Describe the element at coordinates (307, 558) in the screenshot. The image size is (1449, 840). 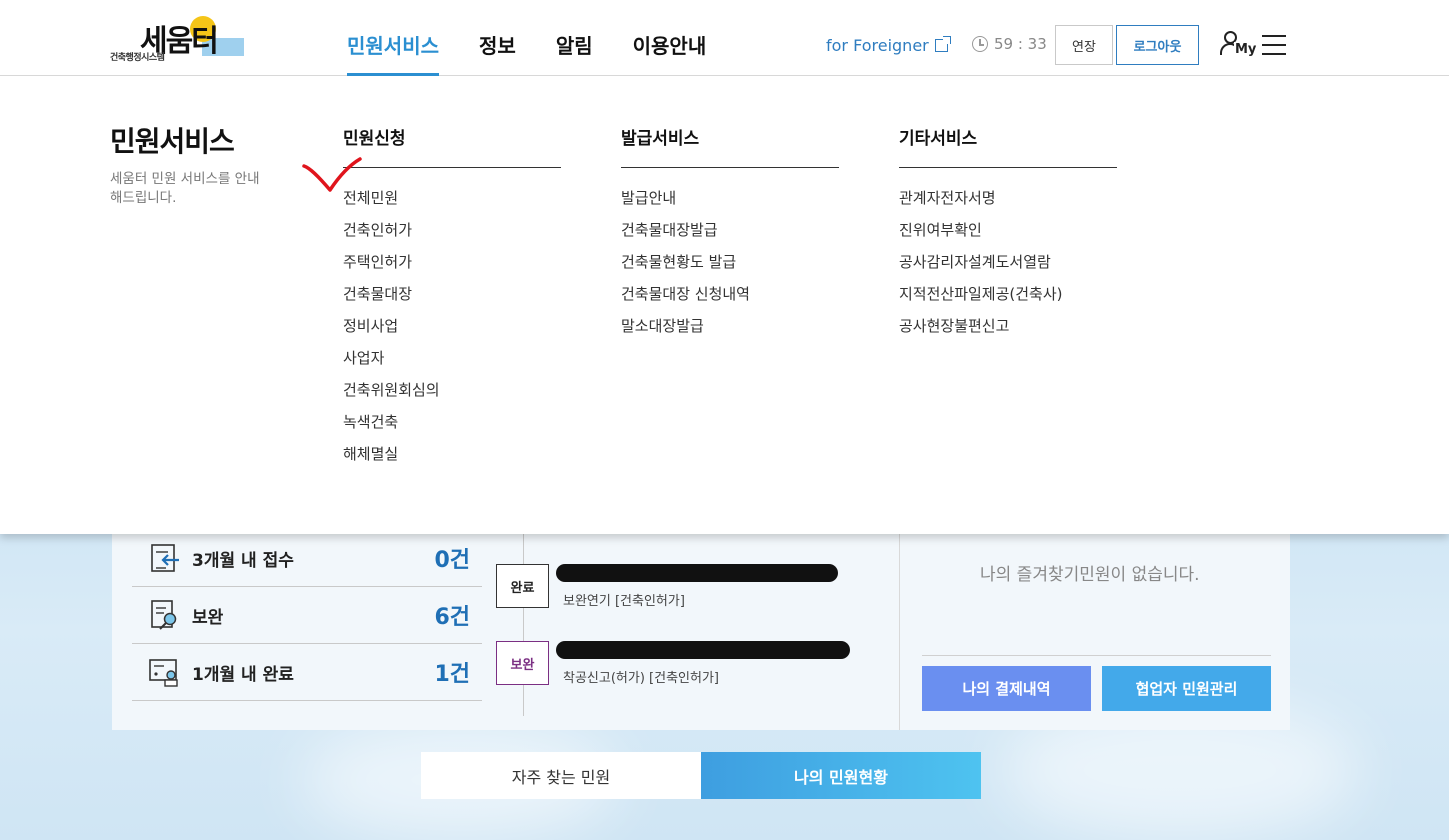
I see `stat-received: 3개월 내 접수 0건` at that location.